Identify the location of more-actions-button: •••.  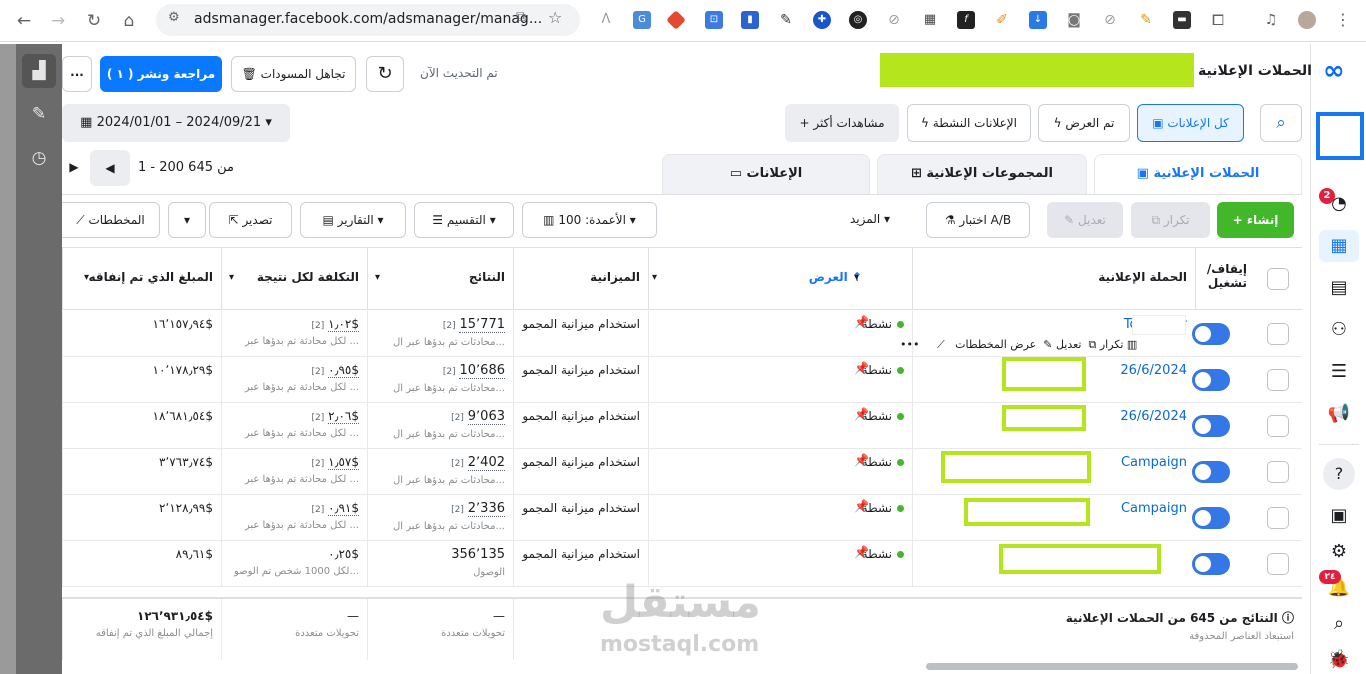
(909, 344).